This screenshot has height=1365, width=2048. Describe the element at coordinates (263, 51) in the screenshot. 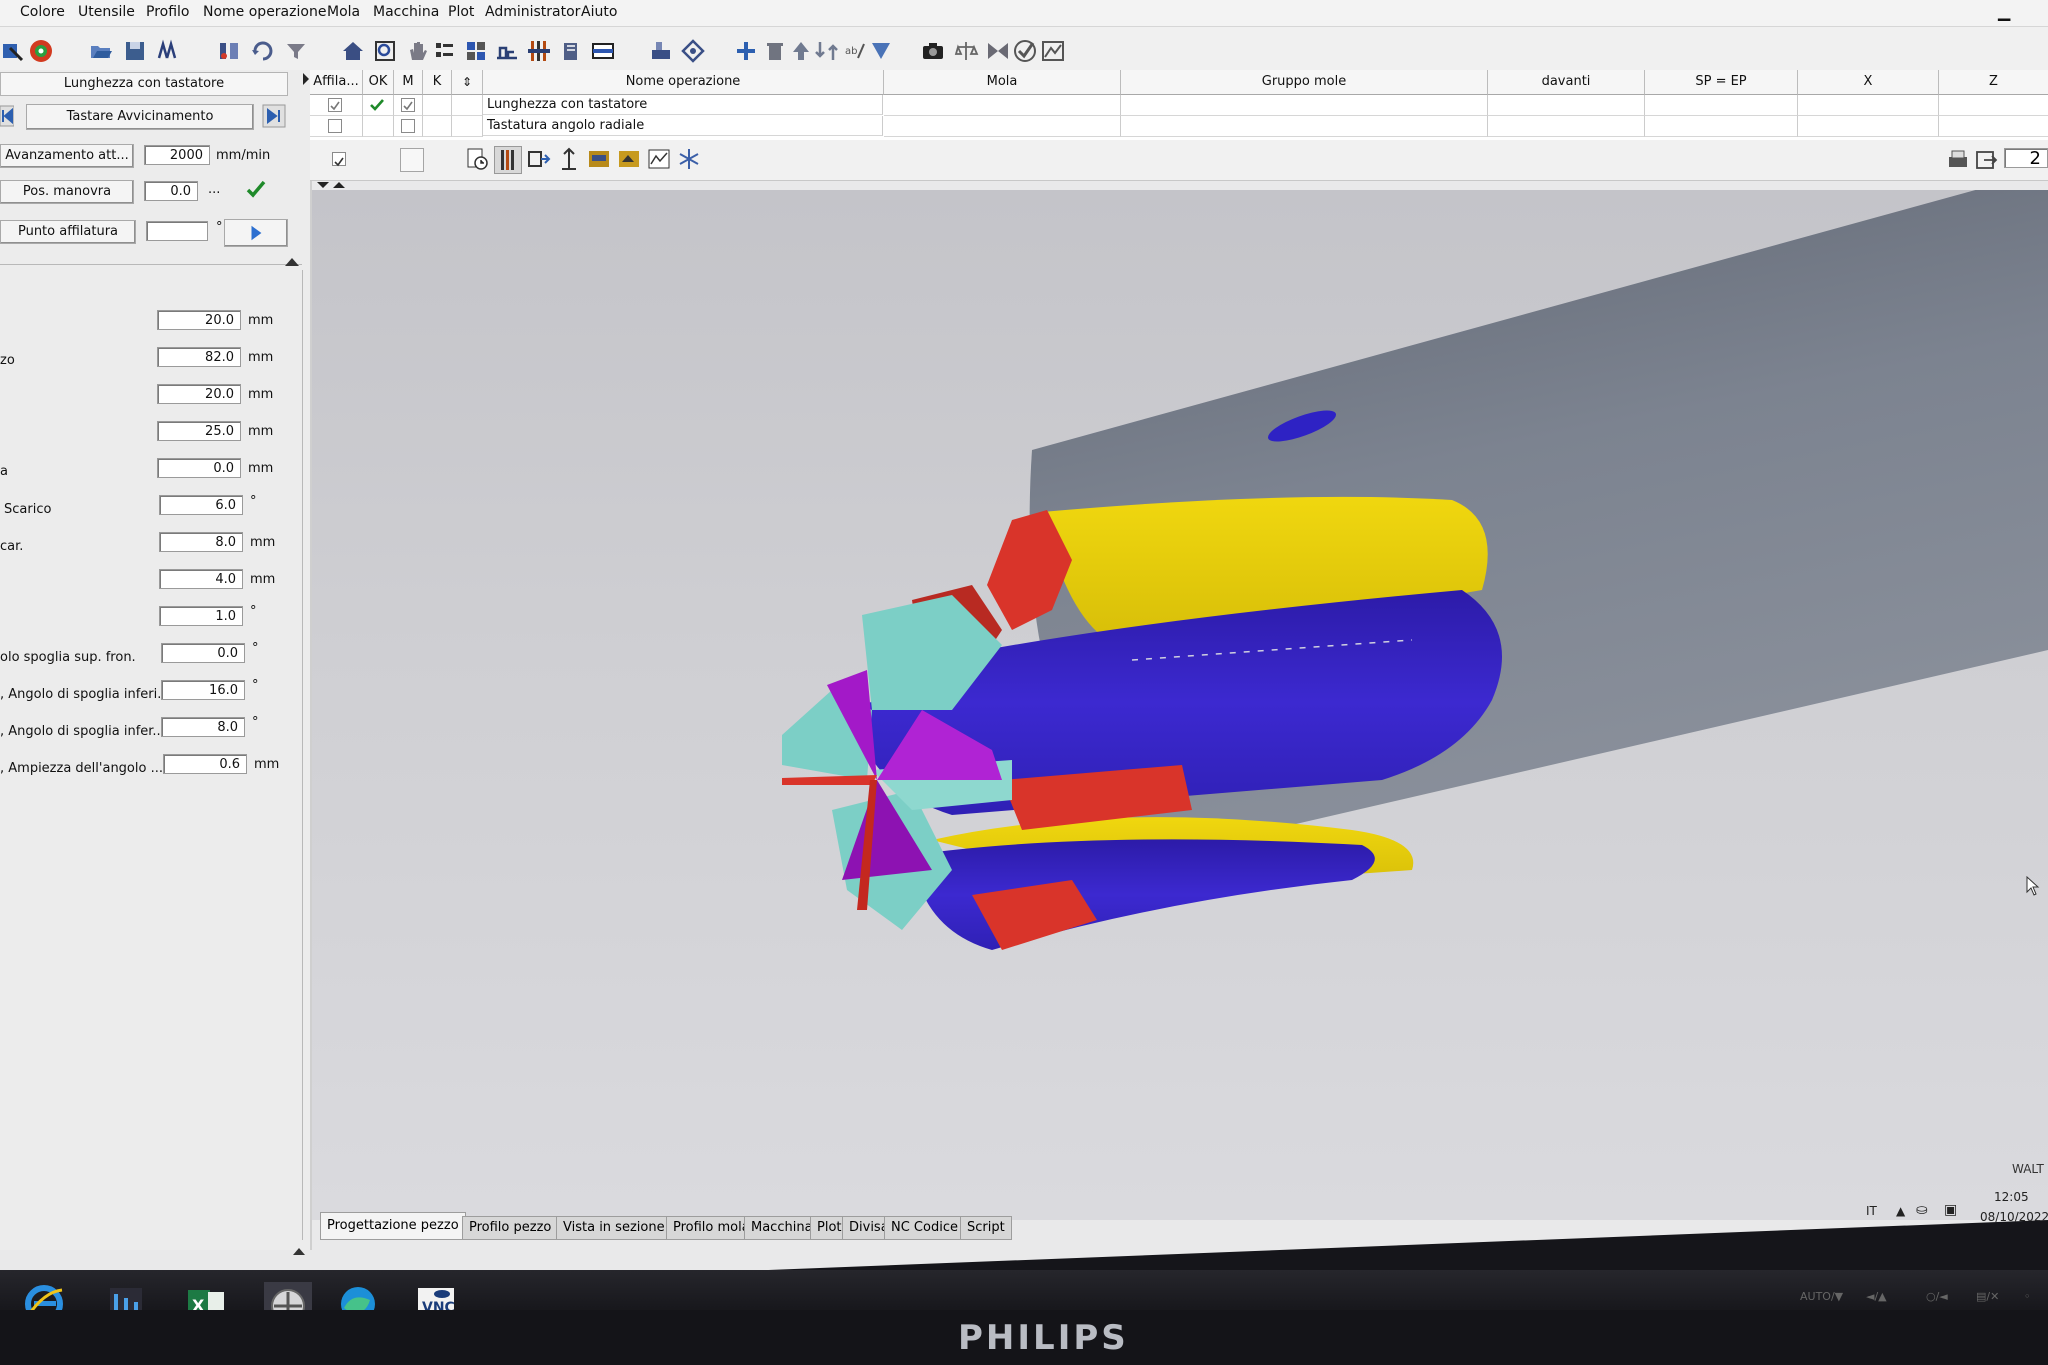

I see `rotate-icon` at that location.